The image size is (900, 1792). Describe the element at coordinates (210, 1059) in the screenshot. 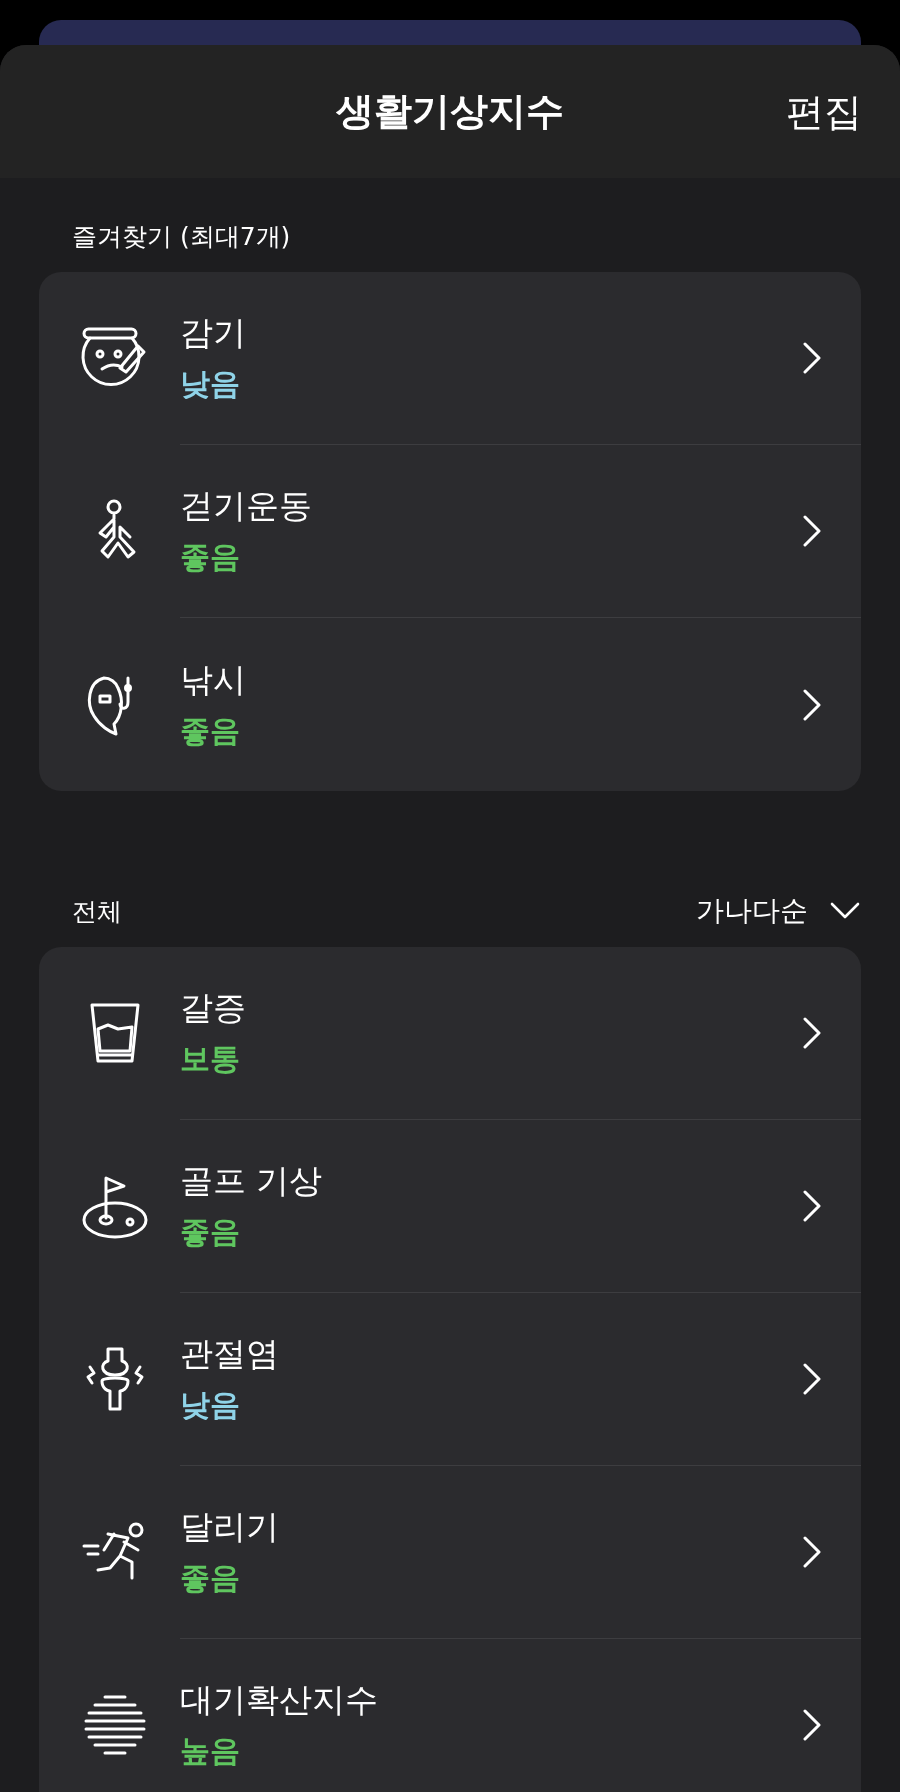

I see `index-level: 보통` at that location.